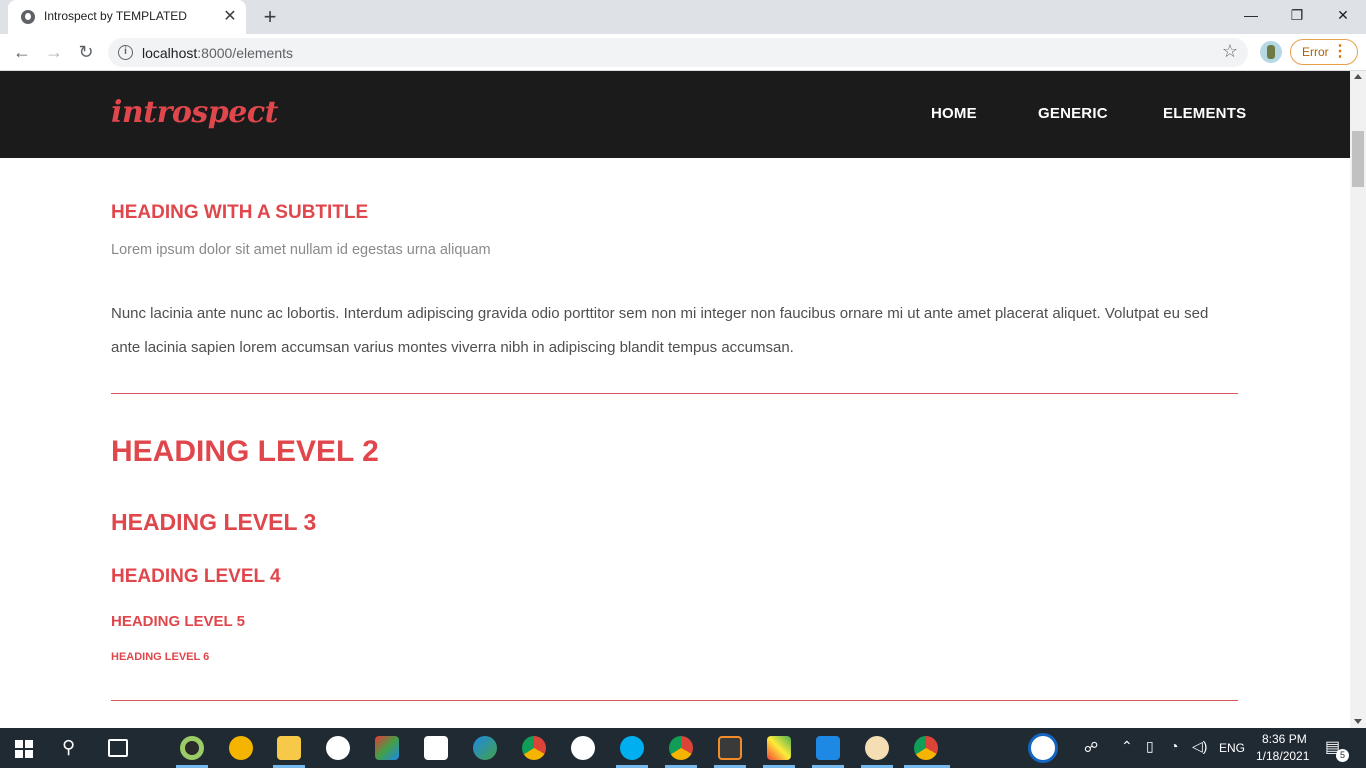 The height and width of the screenshot is (768, 1366). Describe the element at coordinates (1230, 51) in the screenshot. I see `bookmark-star-icon: ☆` at that location.